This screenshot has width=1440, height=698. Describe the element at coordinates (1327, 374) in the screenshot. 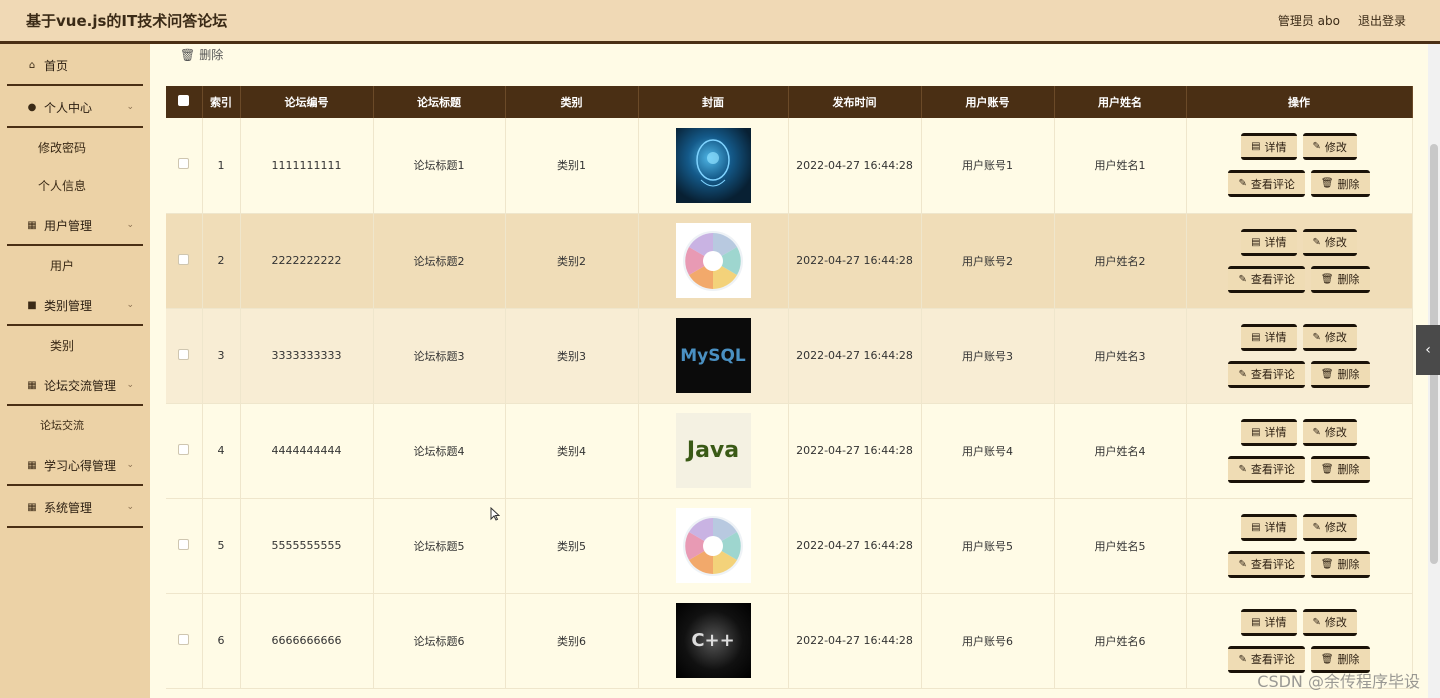

I see `trash-icon: 🗑` at that location.